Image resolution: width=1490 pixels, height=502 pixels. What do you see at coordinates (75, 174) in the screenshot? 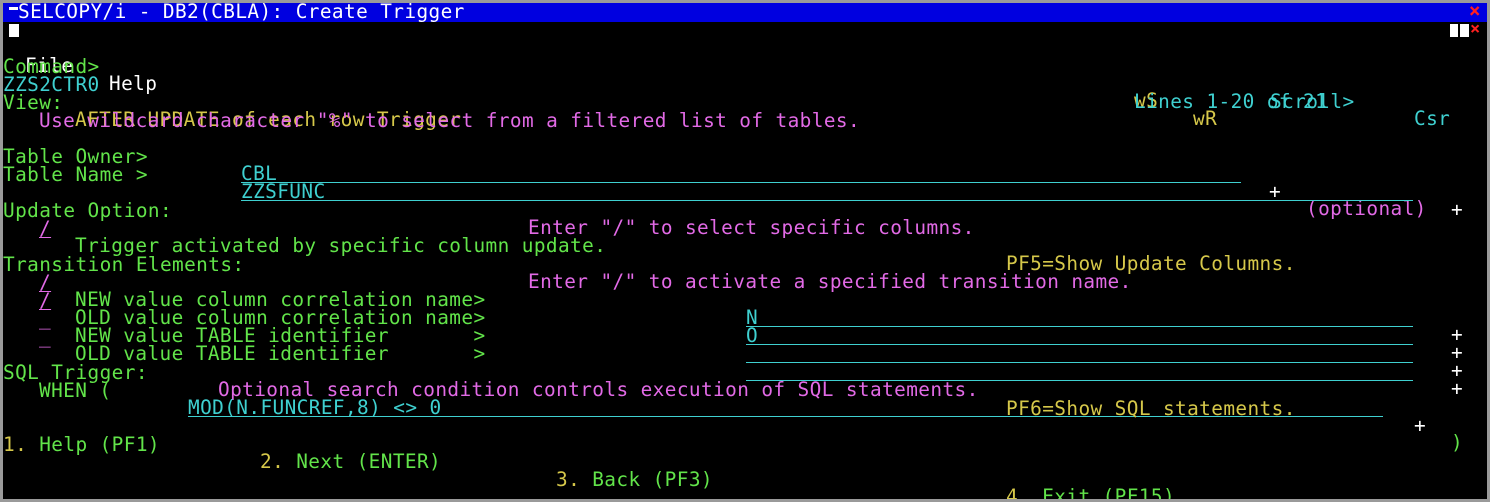
I see `table-name-label: Table Name >` at bounding box center [75, 174].